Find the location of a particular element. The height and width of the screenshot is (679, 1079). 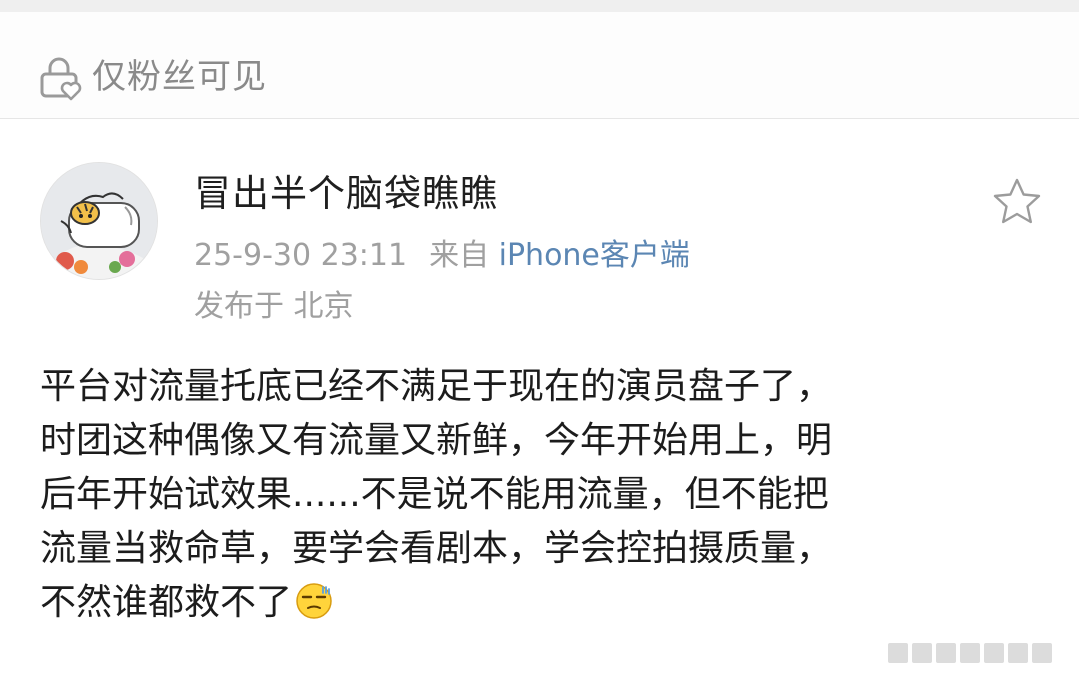

visibility-label: 仅粉丝可见 is located at coordinates (179, 77).